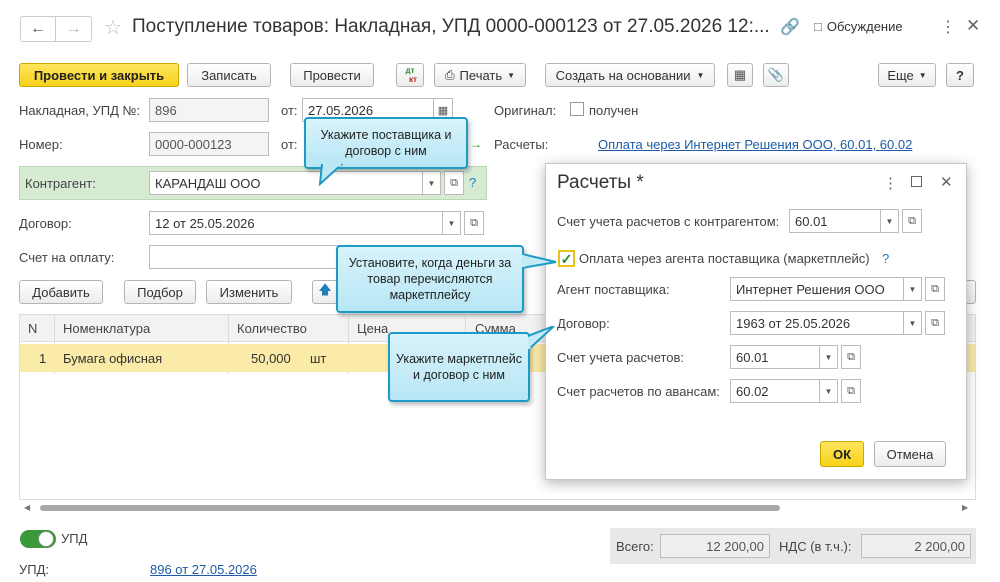 The height and width of the screenshot is (582, 1000). What do you see at coordinates (851, 391) in the screenshot?
I see `open-advance-icon: ⧉` at bounding box center [851, 391].